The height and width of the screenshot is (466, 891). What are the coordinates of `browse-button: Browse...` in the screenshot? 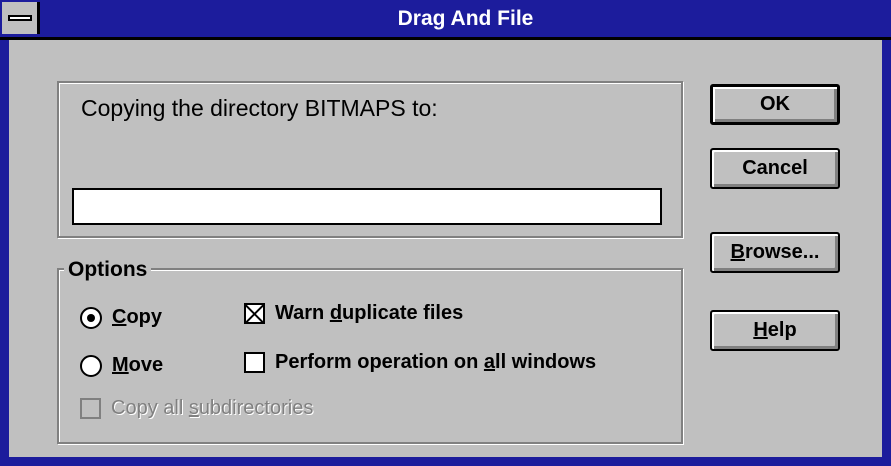 It's located at (775, 252).